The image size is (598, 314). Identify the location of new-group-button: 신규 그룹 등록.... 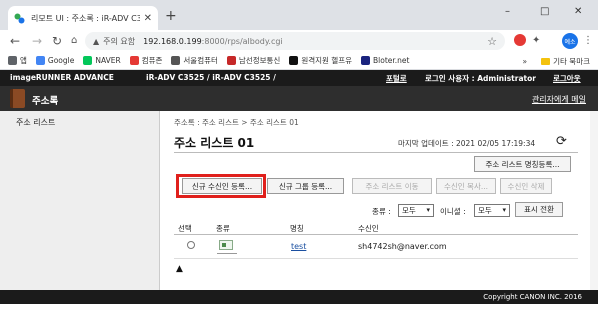
(305, 186).